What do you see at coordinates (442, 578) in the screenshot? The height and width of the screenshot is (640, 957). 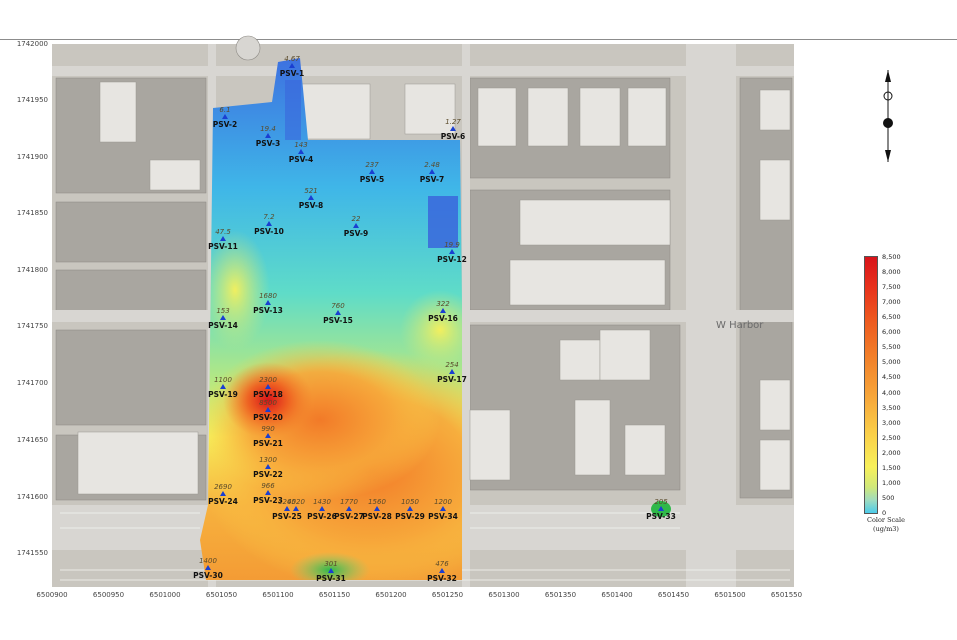 I see `probe-label: PSV-32` at bounding box center [442, 578].